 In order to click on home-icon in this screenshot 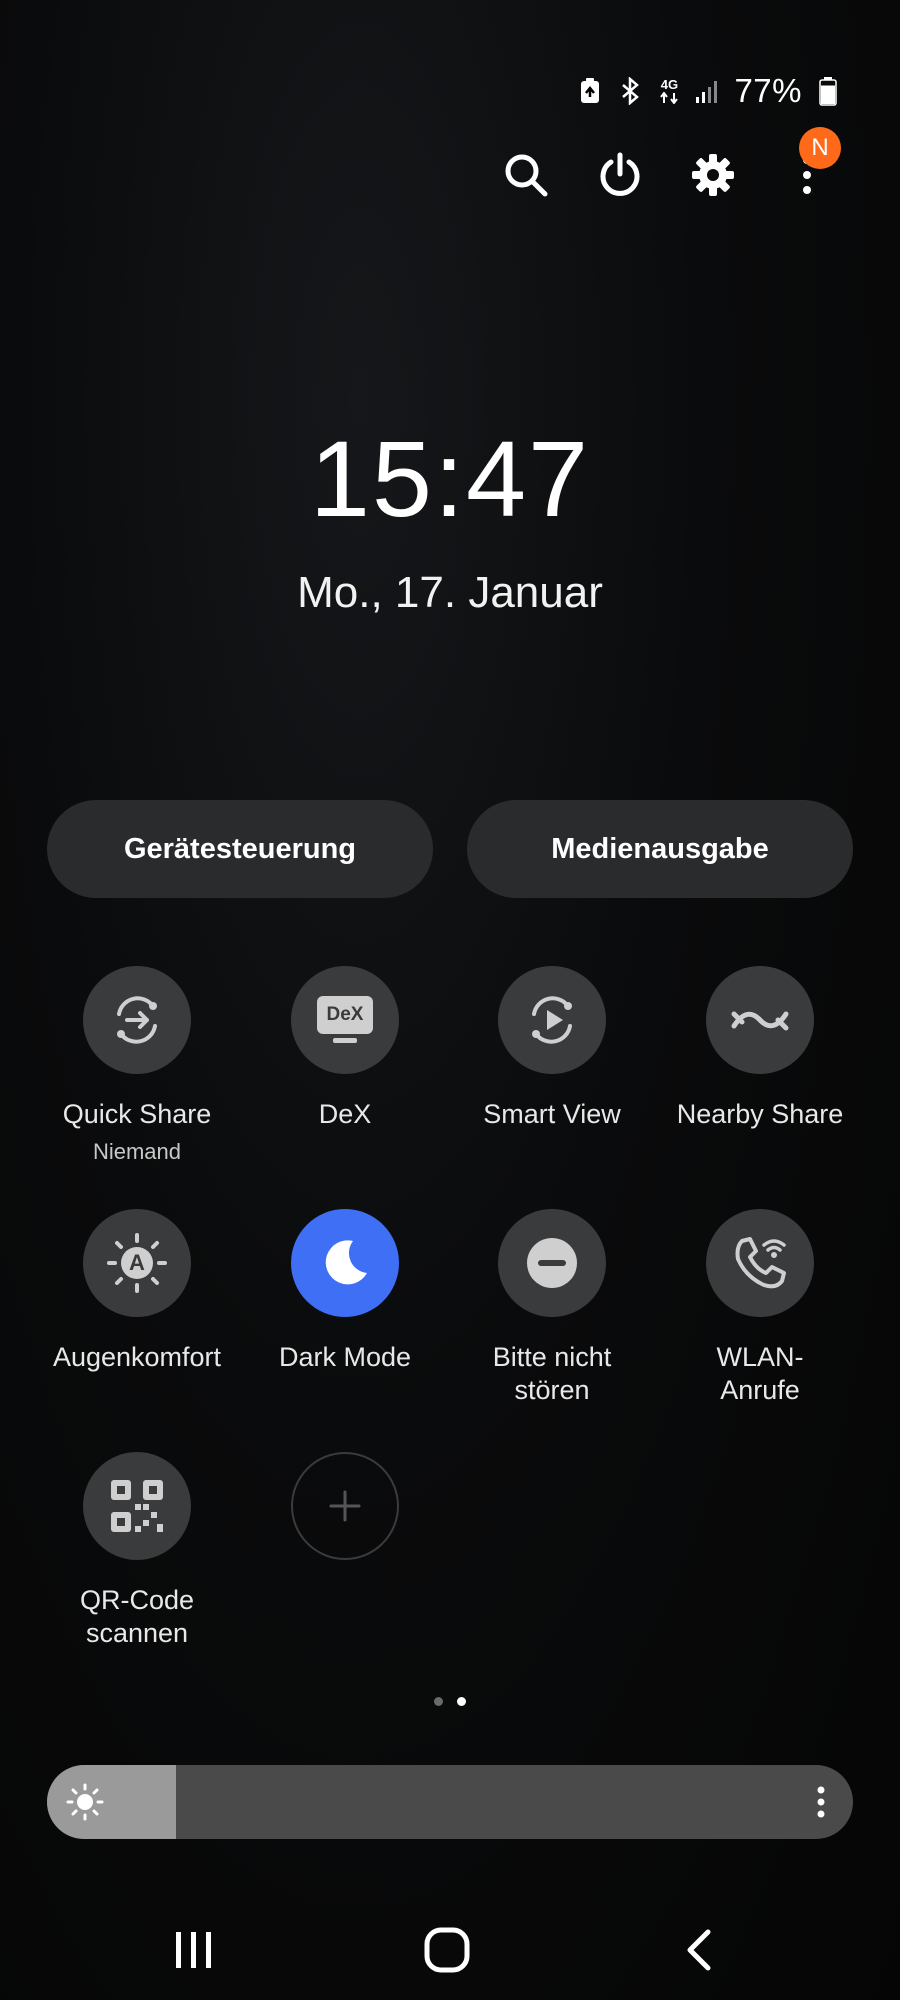, I will do `click(447, 1950)`.